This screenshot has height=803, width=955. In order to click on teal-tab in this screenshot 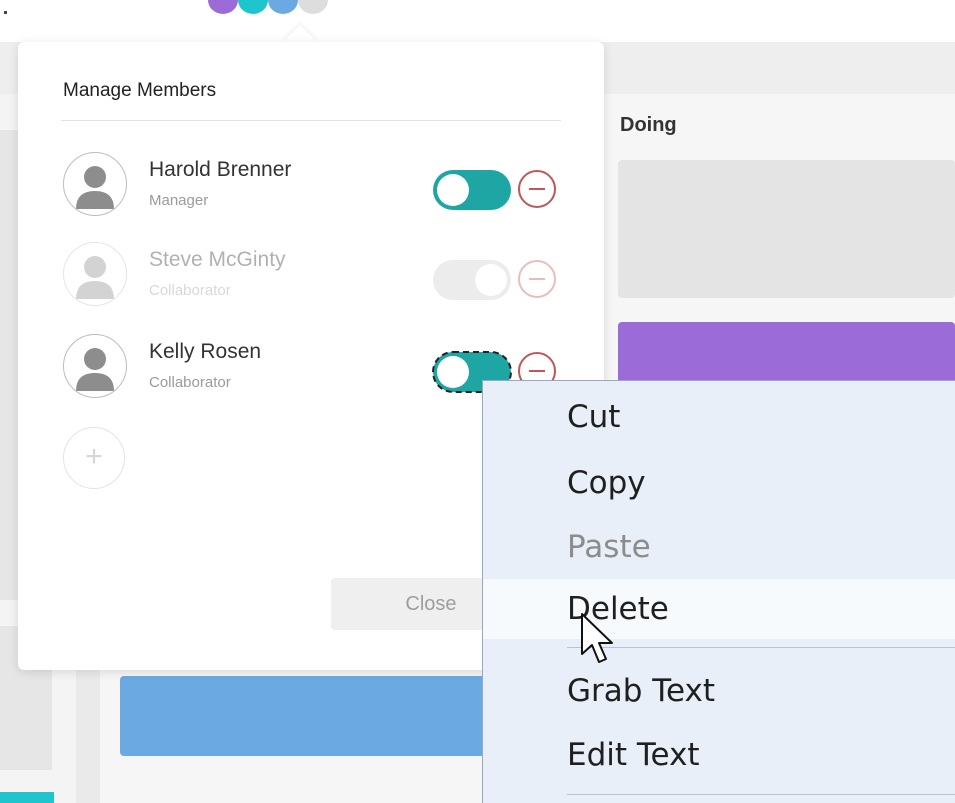, I will do `click(27, 797)`.